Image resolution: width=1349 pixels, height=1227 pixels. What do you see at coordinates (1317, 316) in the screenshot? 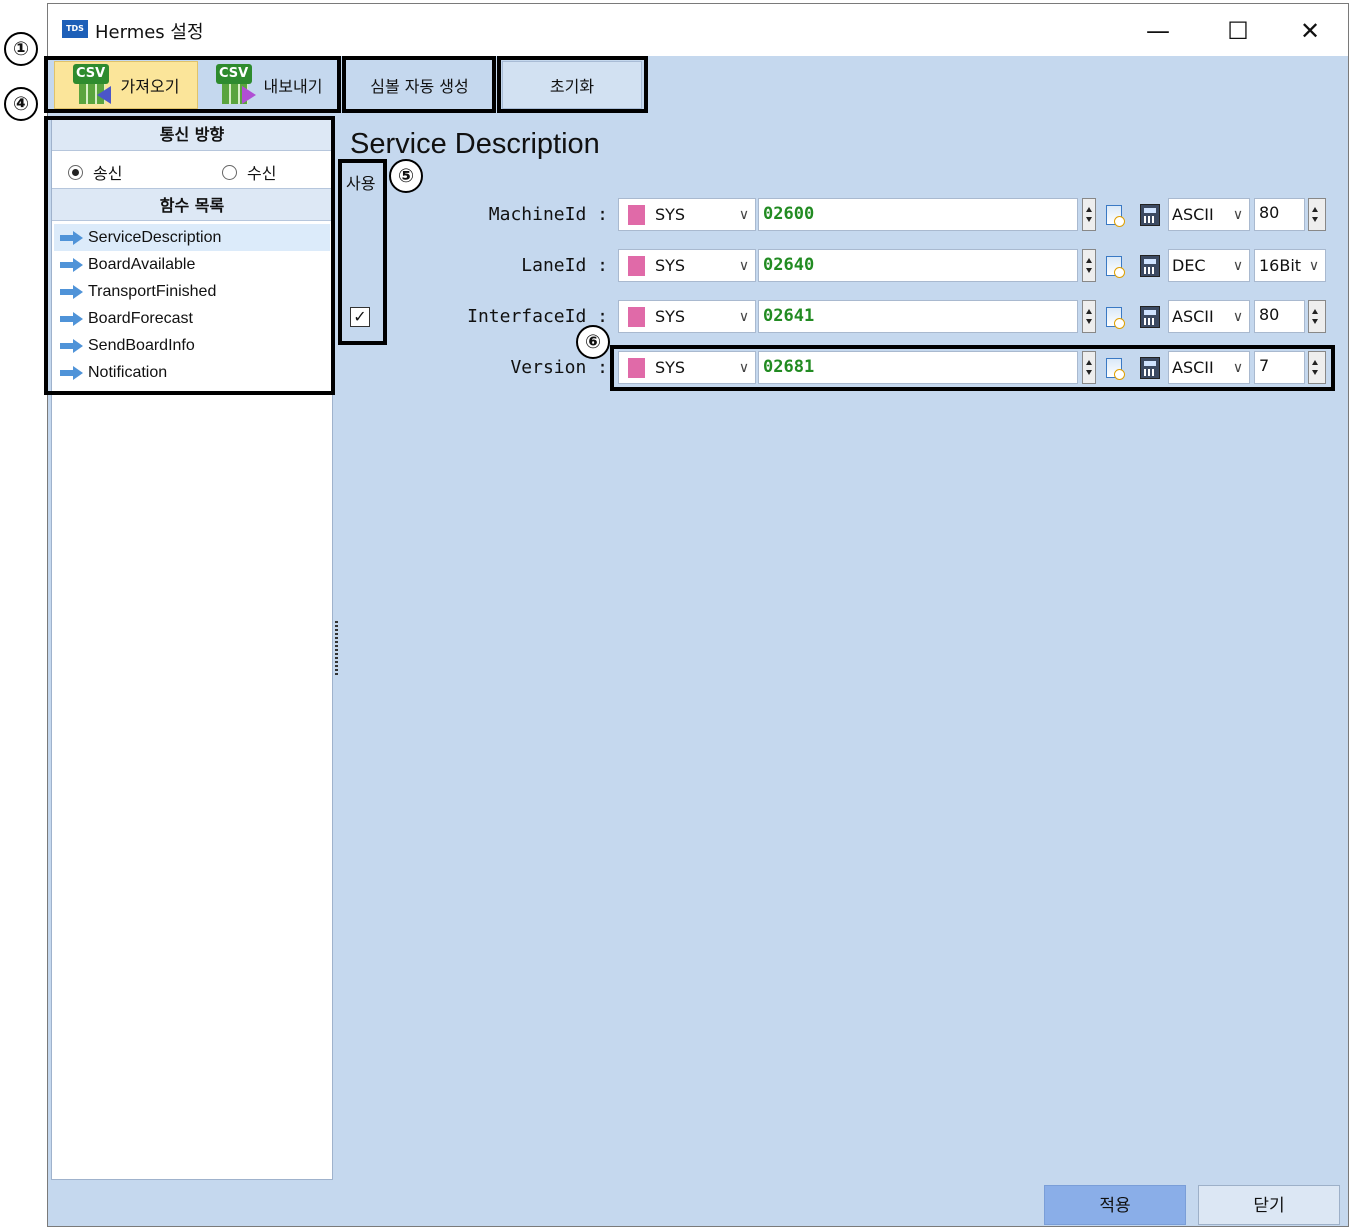
I see `interfaceid-length-spinner` at bounding box center [1317, 316].